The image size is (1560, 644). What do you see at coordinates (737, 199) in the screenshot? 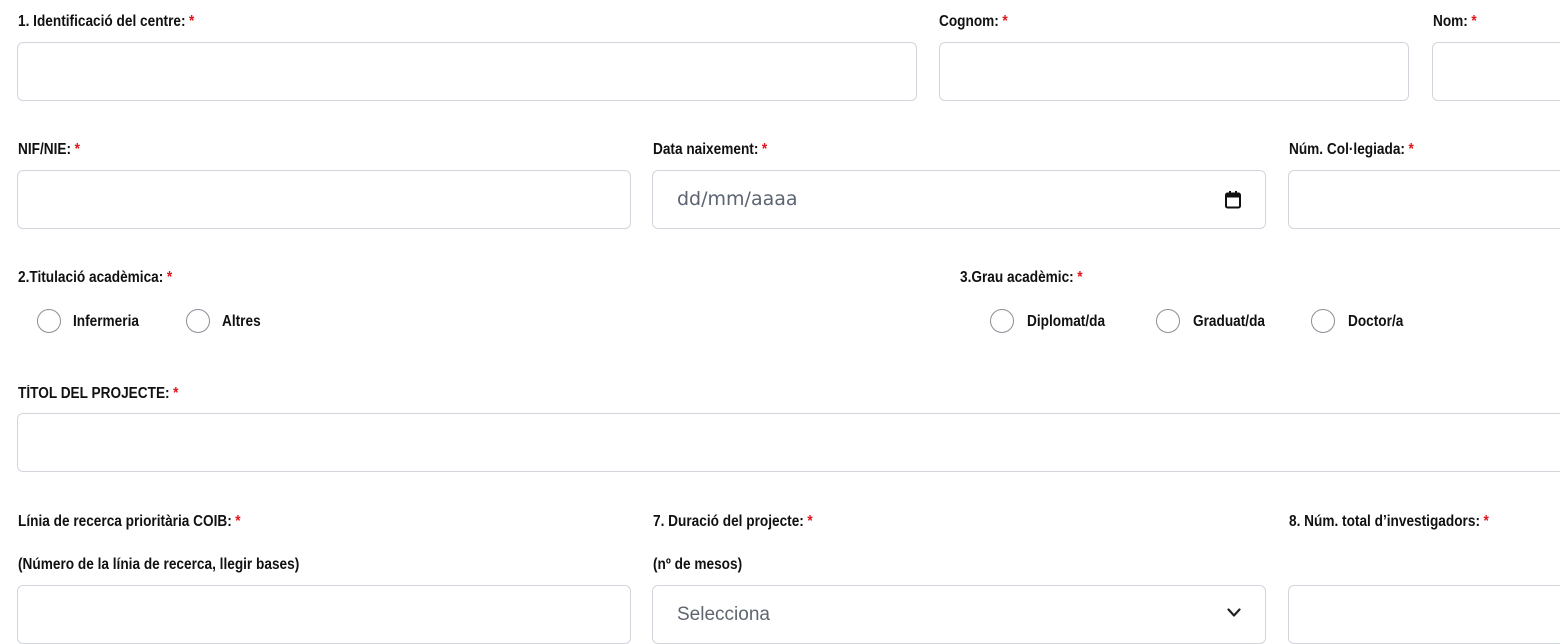
I see `data-naixement-placeholder: dd/mm/aaaa` at bounding box center [737, 199].